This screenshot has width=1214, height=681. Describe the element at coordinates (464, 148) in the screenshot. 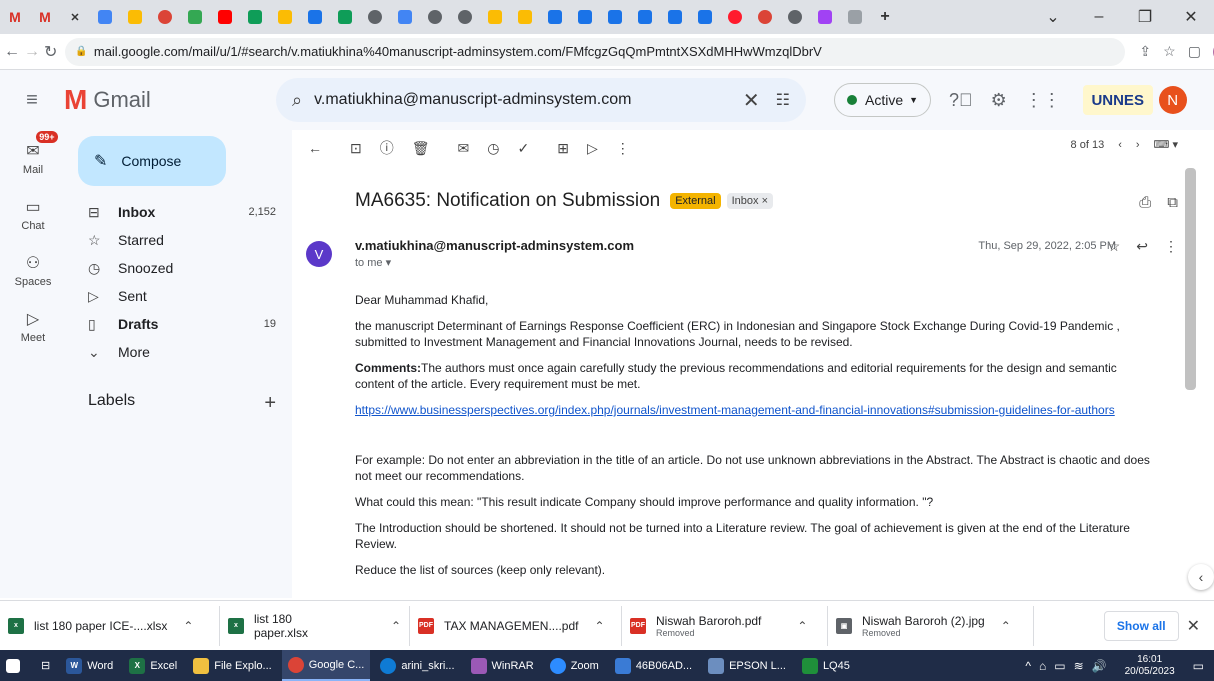

I see `mark-unread-icon: ✉` at that location.